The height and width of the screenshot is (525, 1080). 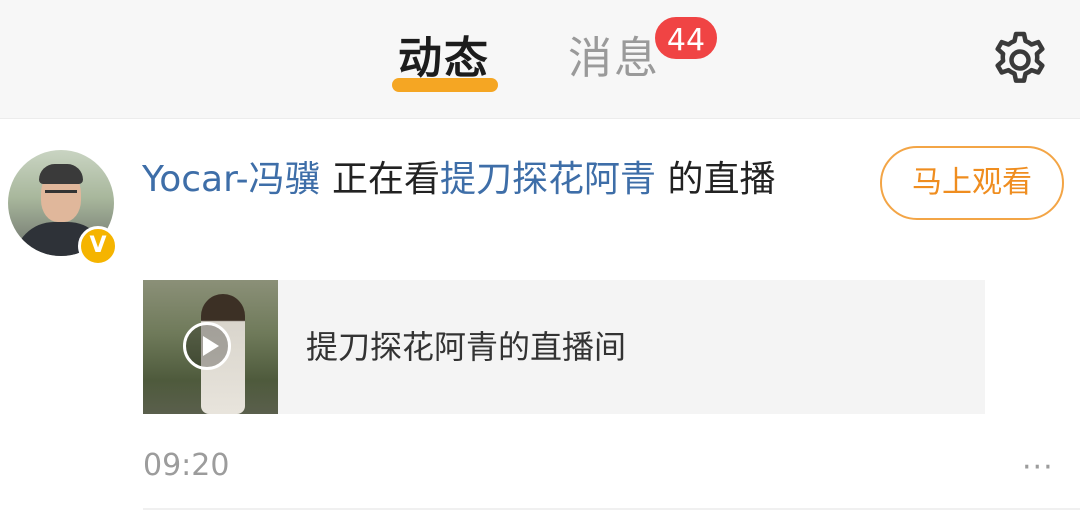 I want to click on unread-count-badge: 44, so click(x=686, y=38).